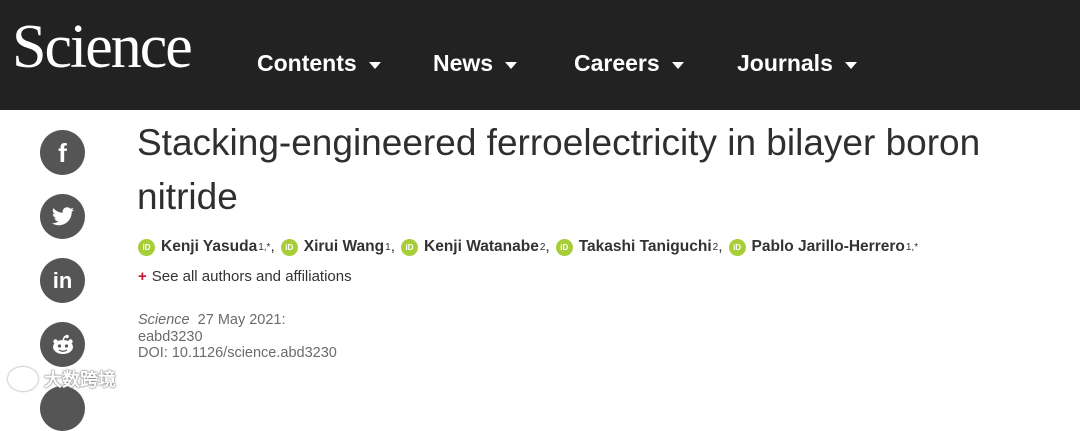 This screenshot has width=1080, height=431. What do you see at coordinates (102, 47) in the screenshot?
I see `science-logo: Science` at bounding box center [102, 47].